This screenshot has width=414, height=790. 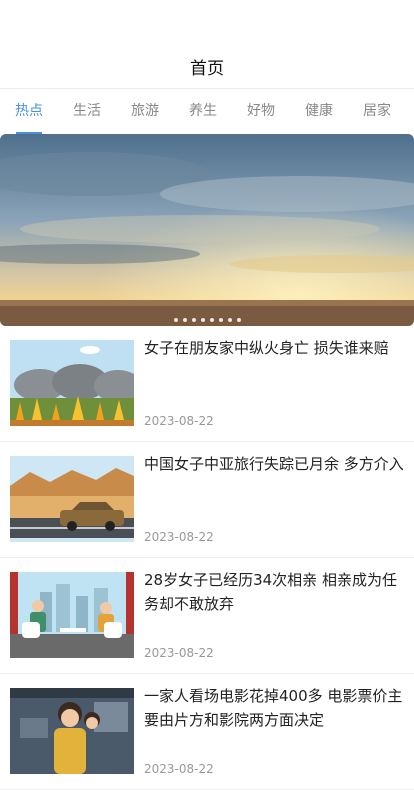 I want to click on news-item: 女子在朋友家中纵火身亡 损失谁来赔 2023-08-22, so click(x=207, y=384).